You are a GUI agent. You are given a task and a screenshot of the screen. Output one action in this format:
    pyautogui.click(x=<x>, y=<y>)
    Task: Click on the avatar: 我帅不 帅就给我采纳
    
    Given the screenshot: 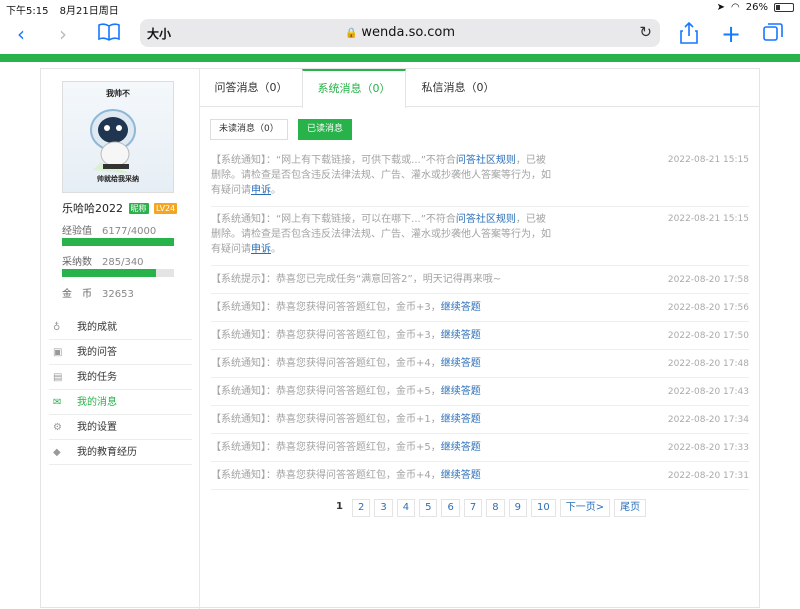 What is the action you would take?
    pyautogui.click(x=118, y=137)
    